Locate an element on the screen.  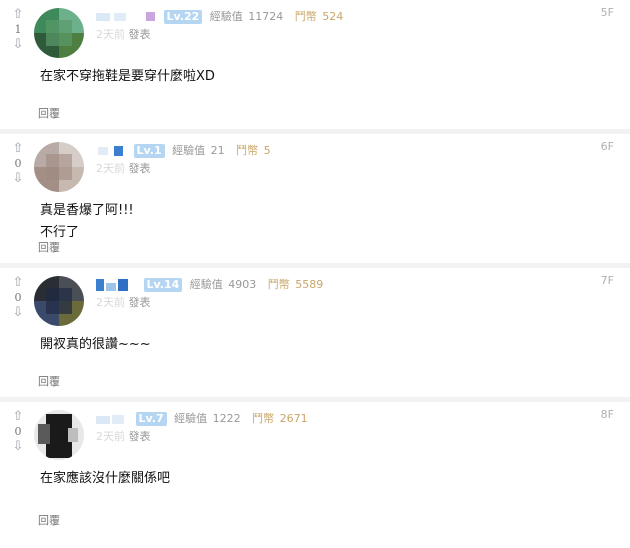
coin-value: 5 is located at coordinates (267, 150).